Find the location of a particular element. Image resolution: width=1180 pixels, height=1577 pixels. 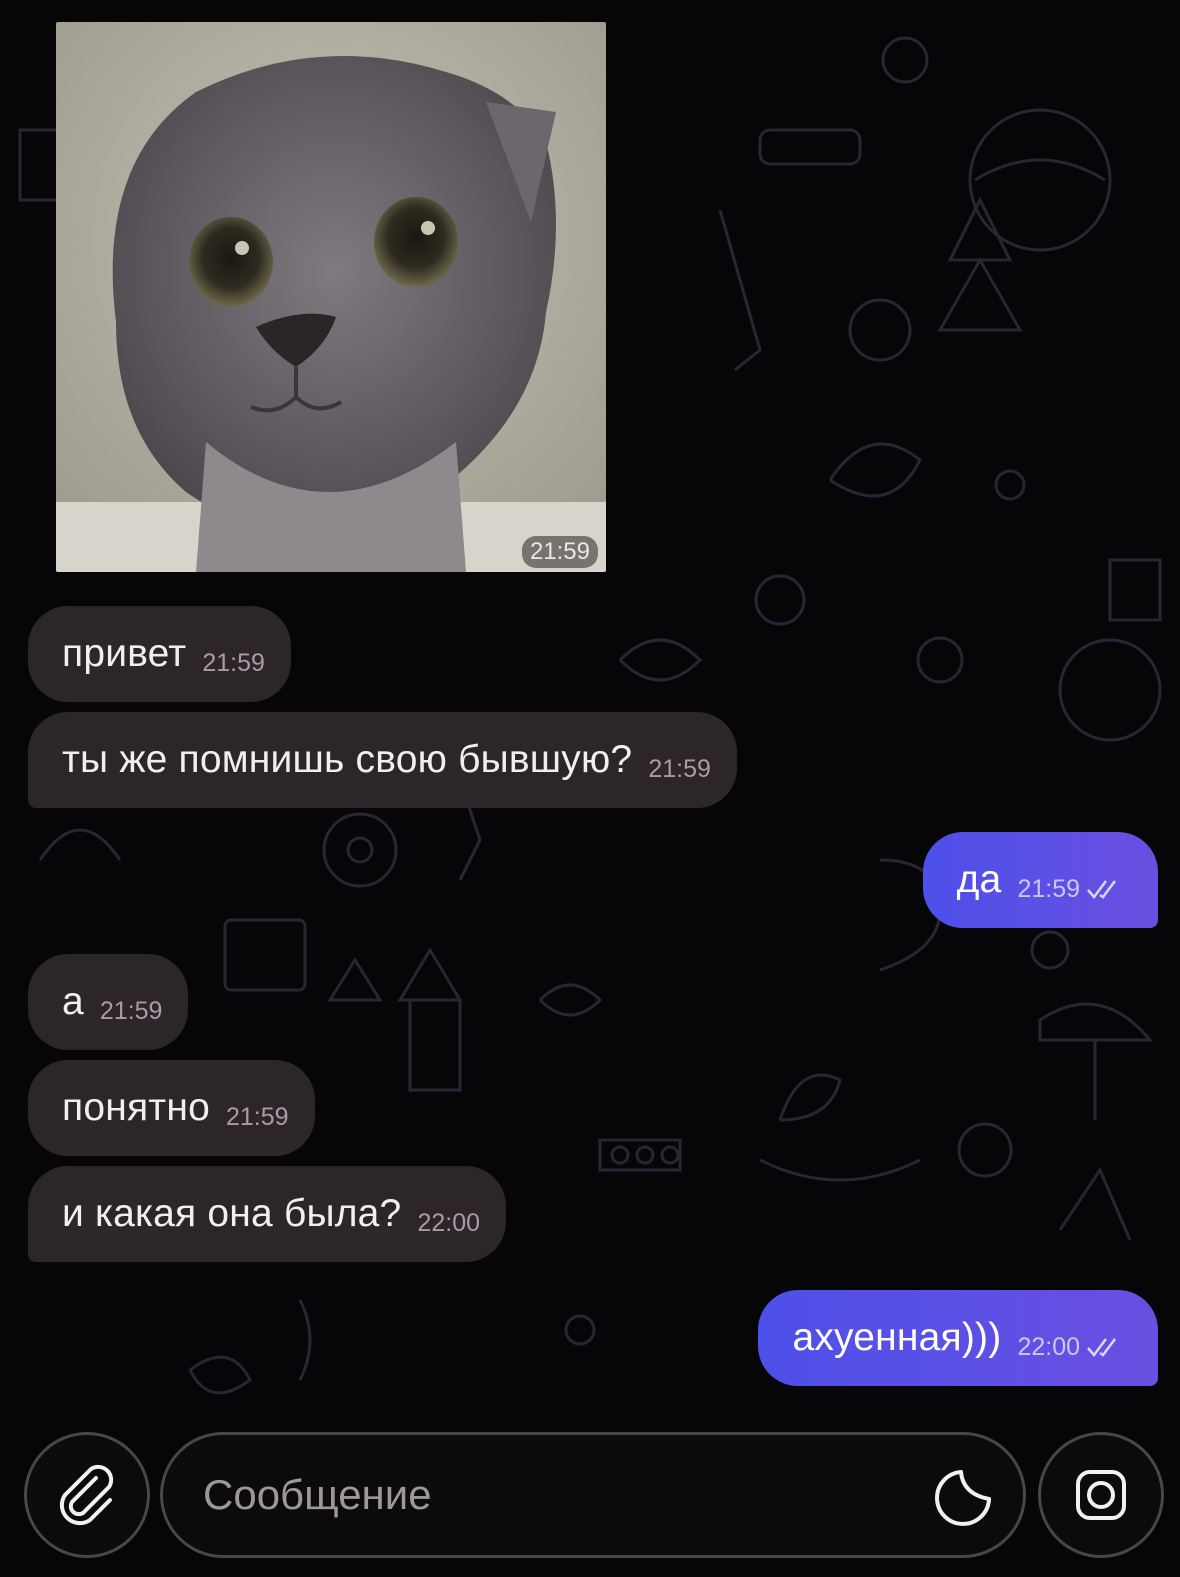

outgoing-message: да 21:59 is located at coordinates (1040, 880).